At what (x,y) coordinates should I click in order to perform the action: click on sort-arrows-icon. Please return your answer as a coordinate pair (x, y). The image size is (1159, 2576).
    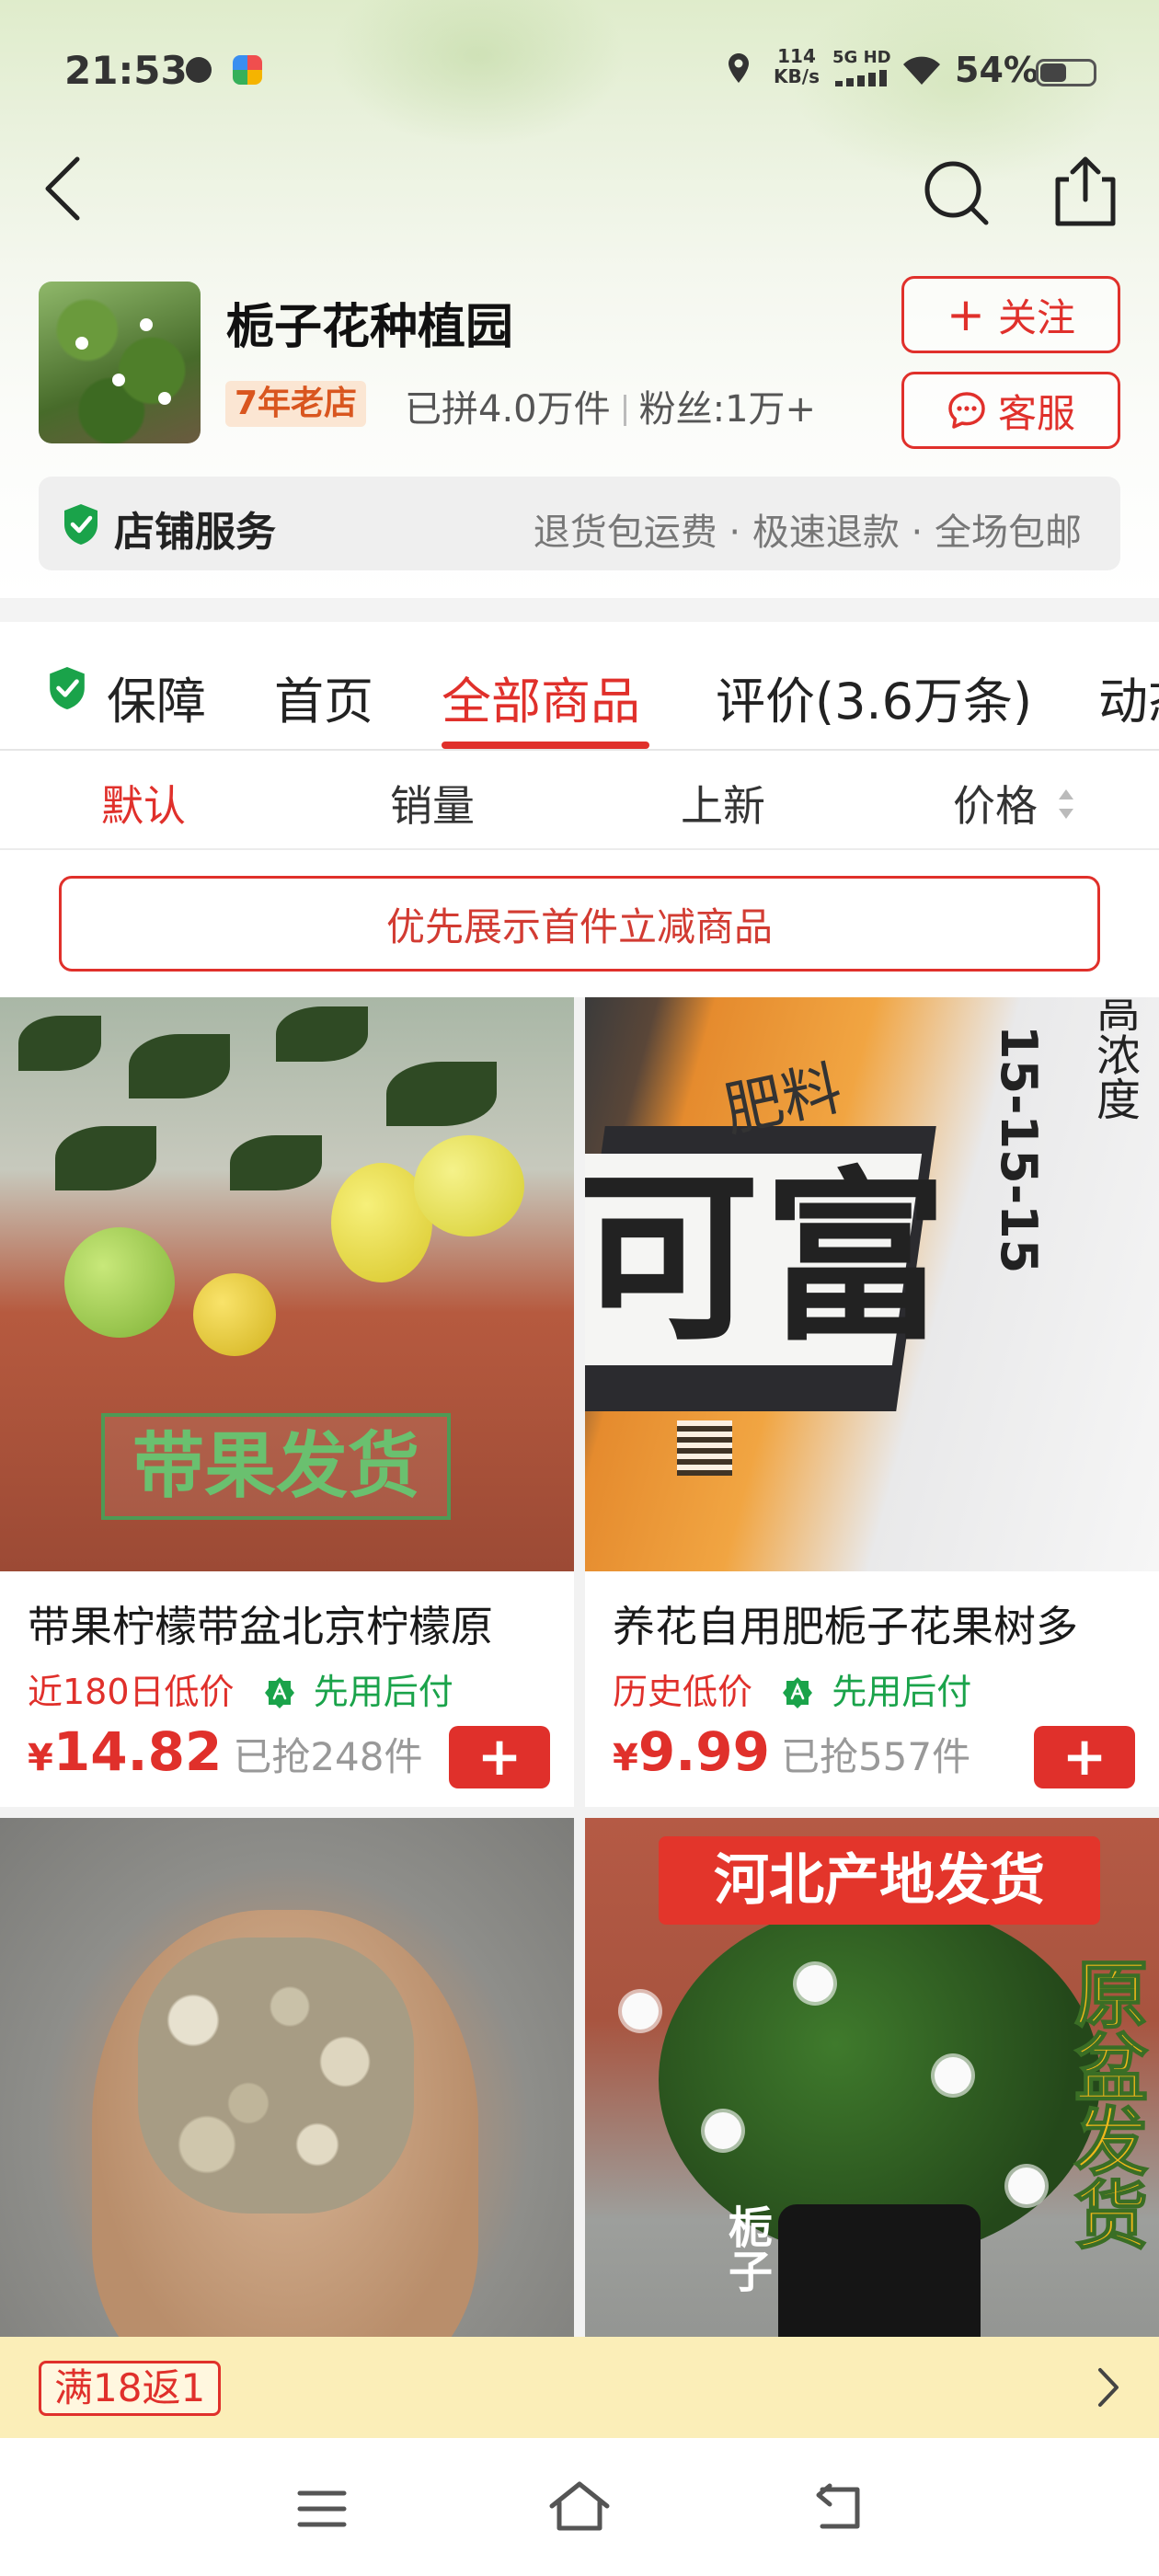
    Looking at the image, I should click on (1066, 804).